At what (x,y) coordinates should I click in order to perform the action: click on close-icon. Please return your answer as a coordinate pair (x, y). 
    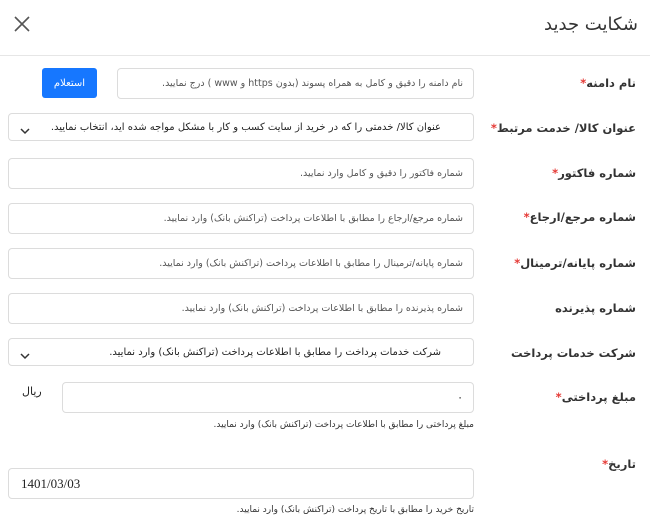
    Looking at the image, I should click on (22, 24).